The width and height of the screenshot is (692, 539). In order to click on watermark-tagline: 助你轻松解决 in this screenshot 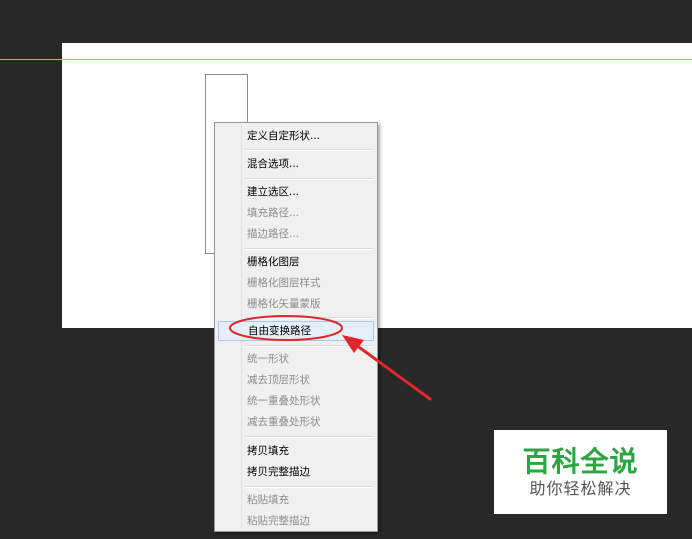, I will do `click(580, 488)`.